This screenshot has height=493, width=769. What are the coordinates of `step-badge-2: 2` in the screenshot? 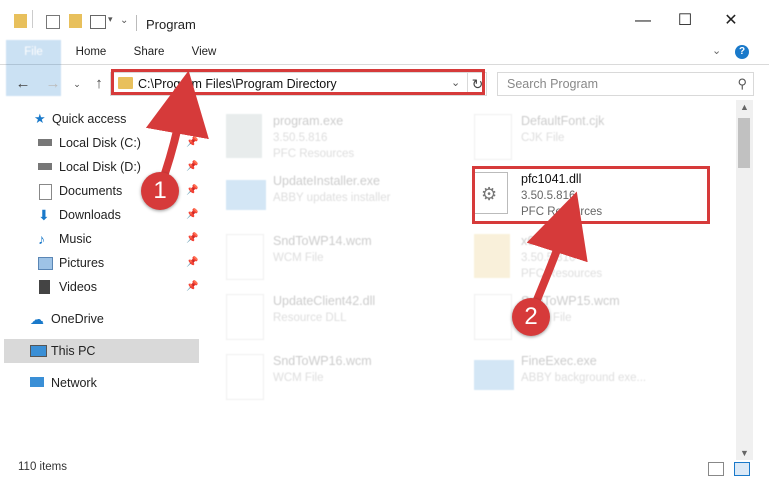 It's located at (531, 317).